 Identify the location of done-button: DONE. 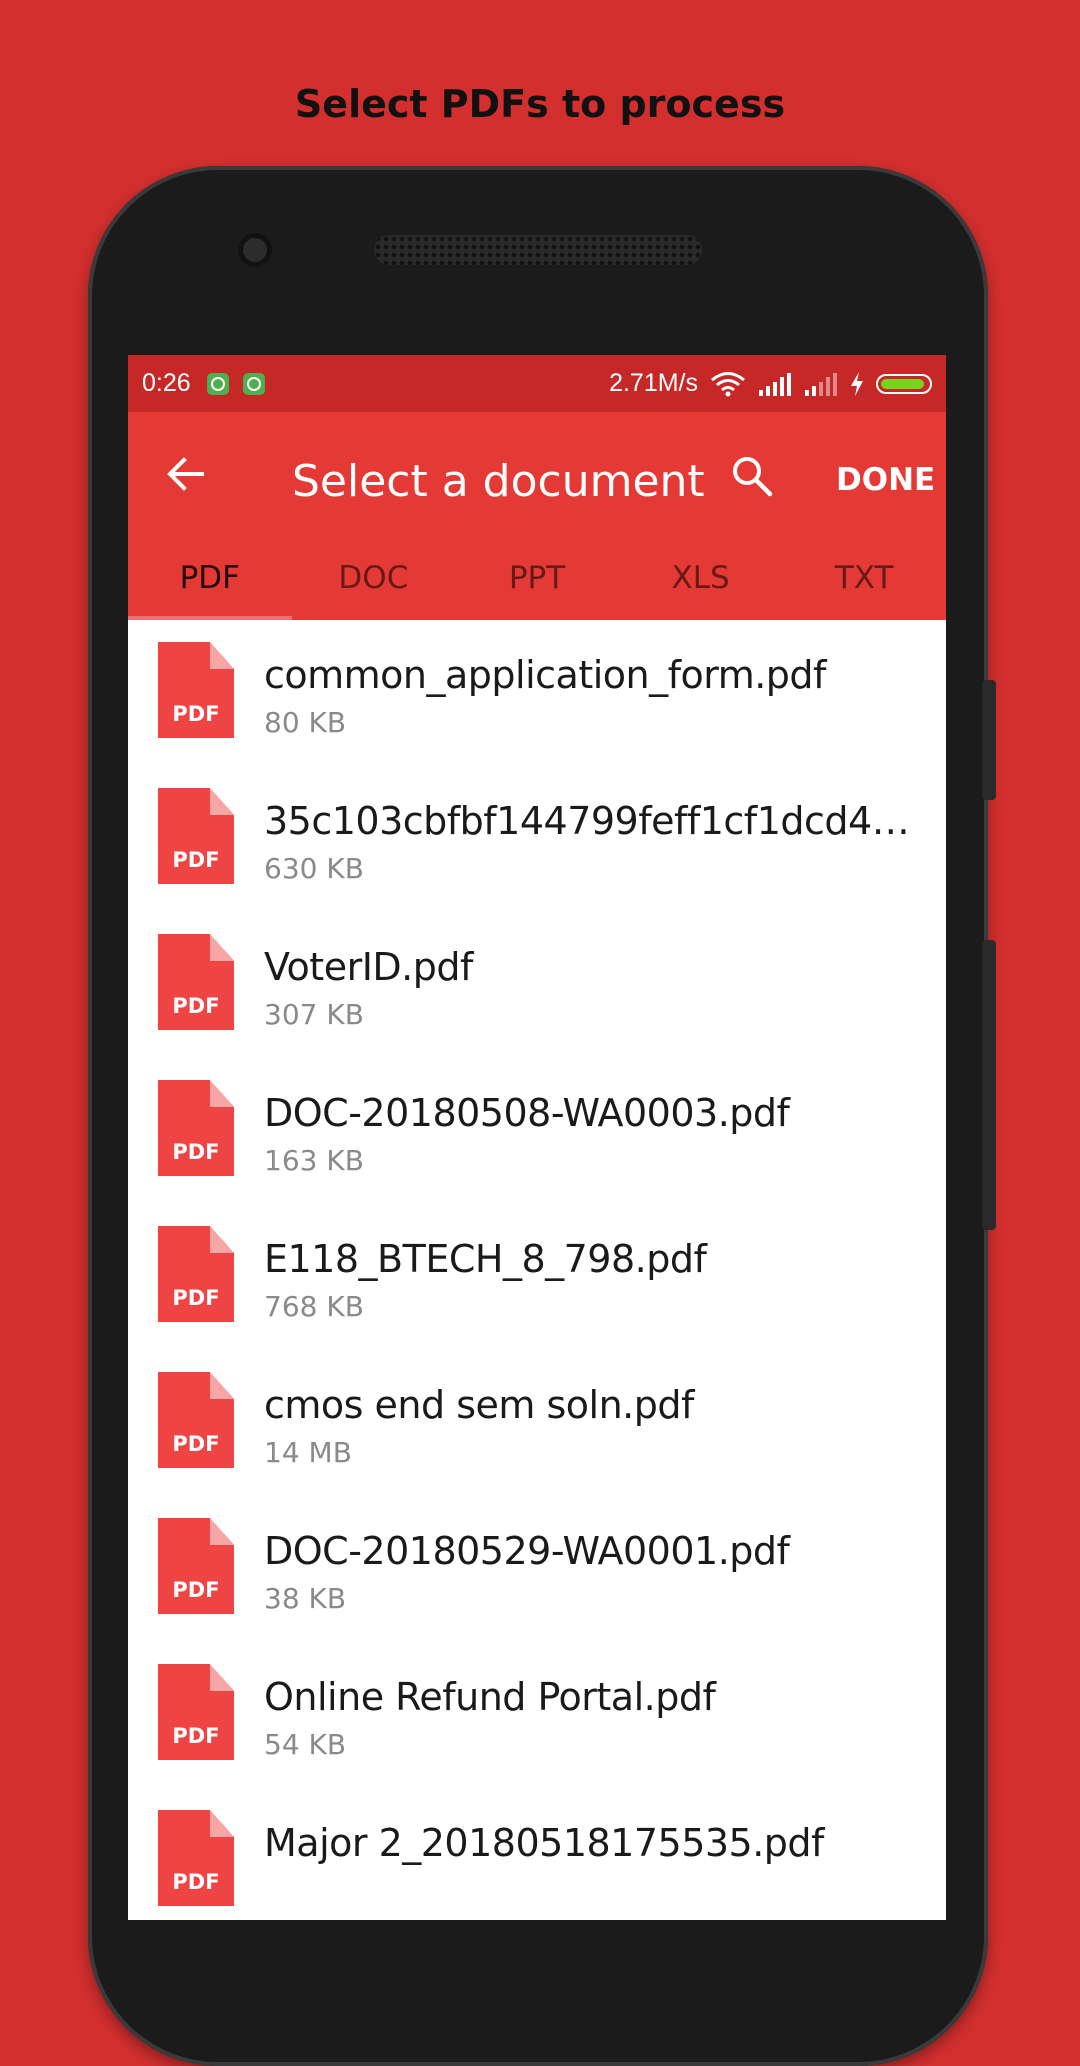
(885, 480).